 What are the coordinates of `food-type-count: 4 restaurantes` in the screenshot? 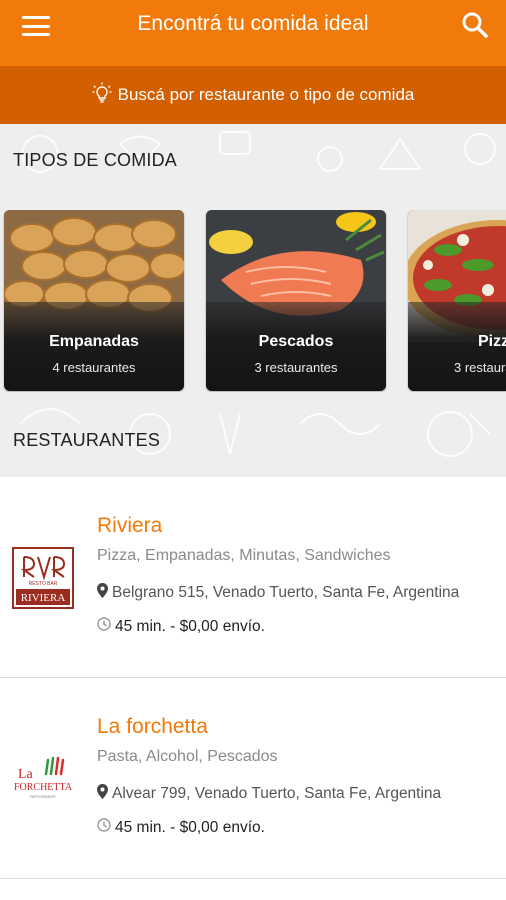 It's located at (94, 367).